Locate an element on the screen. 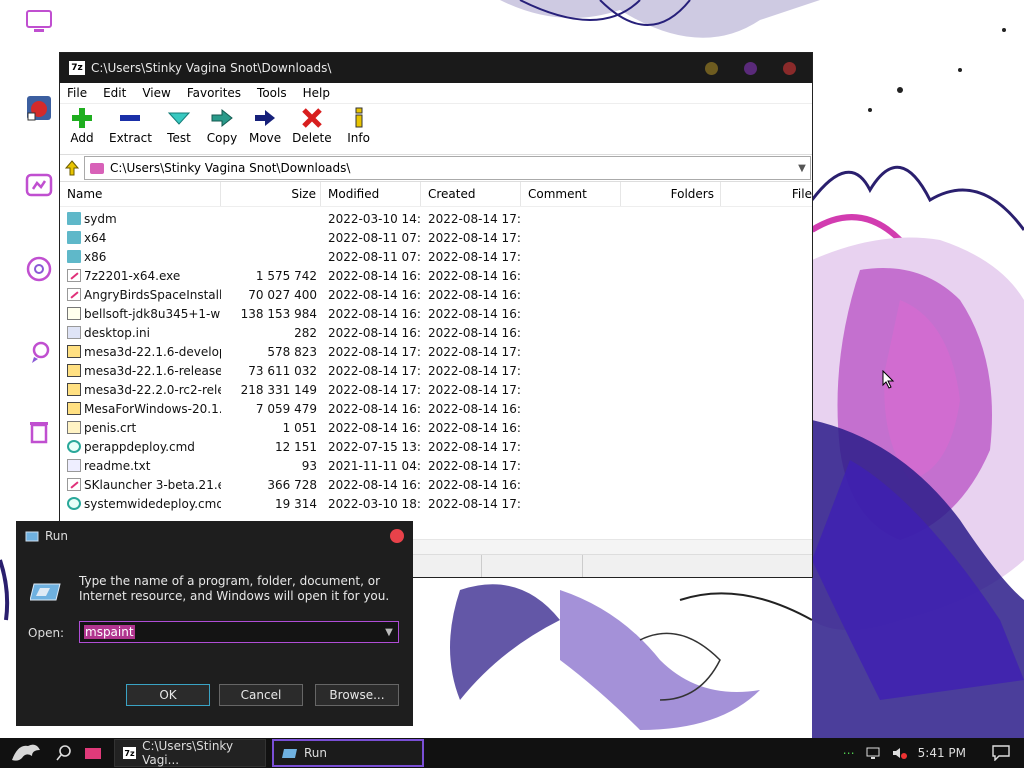 The height and width of the screenshot is (768, 1024). file-size-cell: 12 151 is located at coordinates (296, 446).